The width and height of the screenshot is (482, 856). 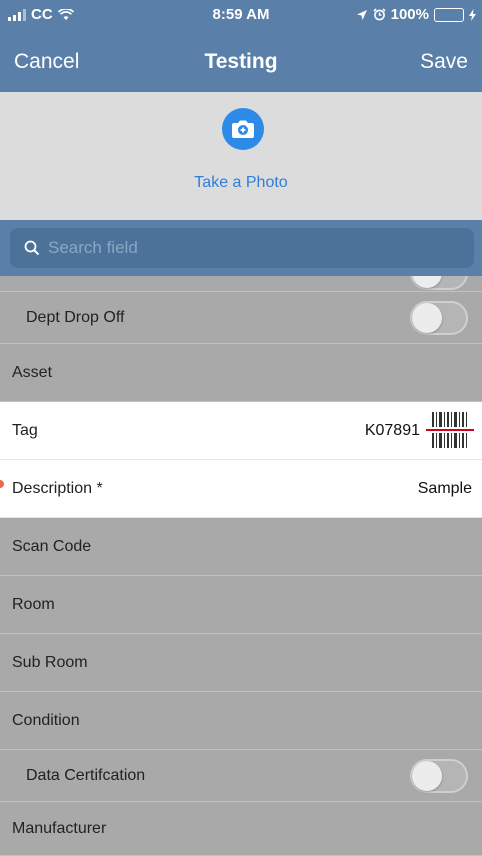 I want to click on search-icon, so click(x=32, y=248).